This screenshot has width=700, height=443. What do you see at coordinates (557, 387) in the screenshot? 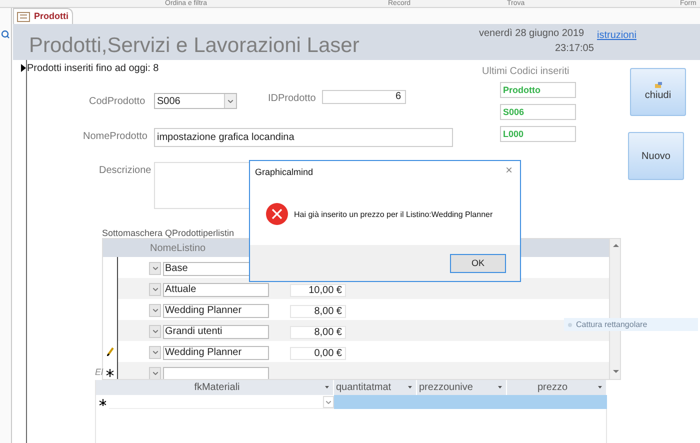
I see `column-header: prezzo` at bounding box center [557, 387].